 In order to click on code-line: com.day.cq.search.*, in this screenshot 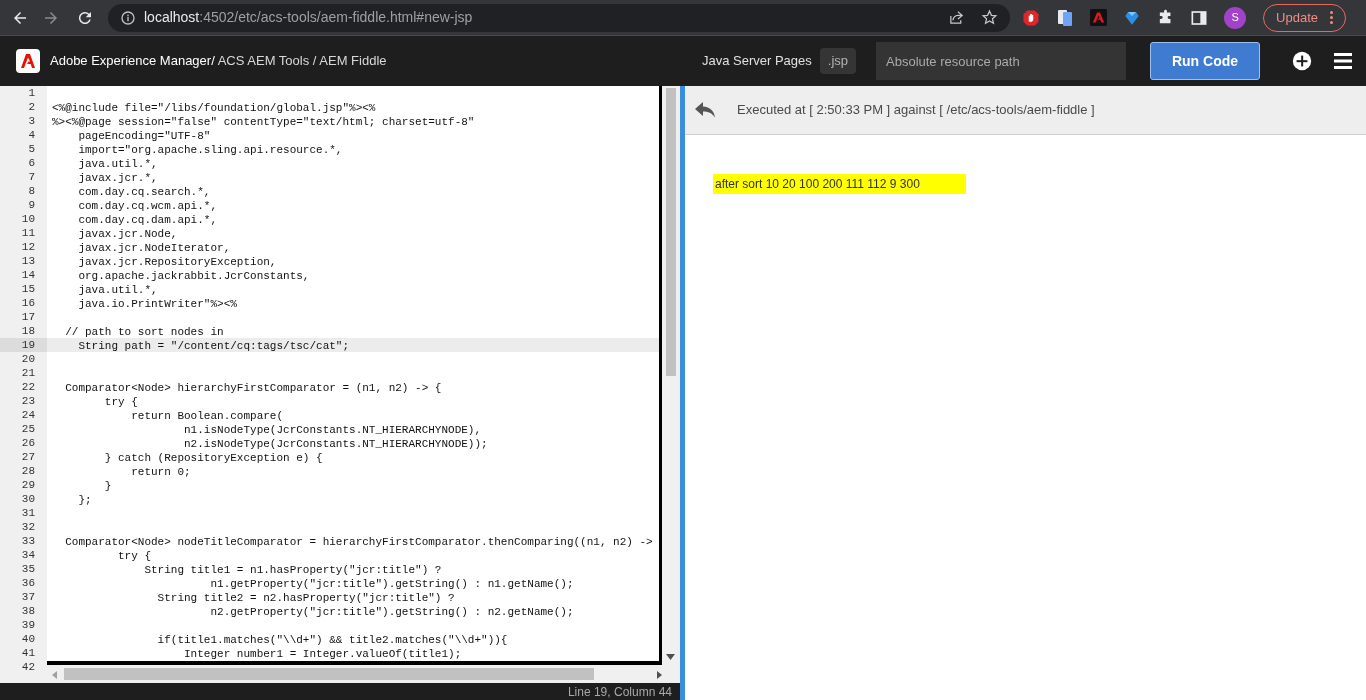, I will do `click(144, 192)`.